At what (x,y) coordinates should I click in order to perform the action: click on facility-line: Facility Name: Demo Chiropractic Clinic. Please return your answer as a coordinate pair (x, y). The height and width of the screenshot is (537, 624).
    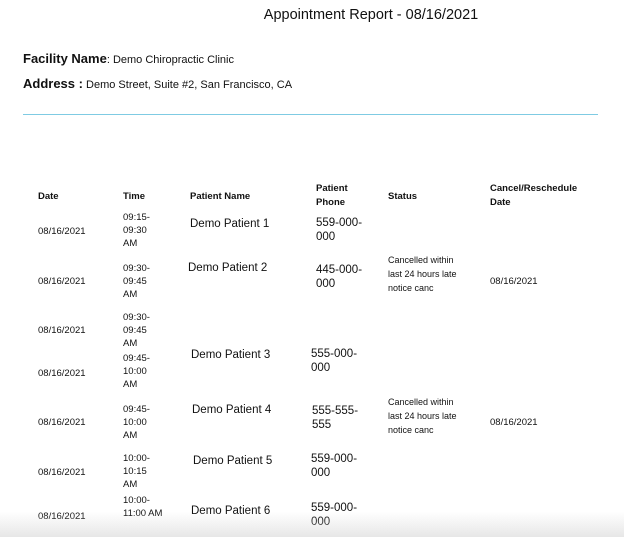
    Looking at the image, I should click on (128, 58).